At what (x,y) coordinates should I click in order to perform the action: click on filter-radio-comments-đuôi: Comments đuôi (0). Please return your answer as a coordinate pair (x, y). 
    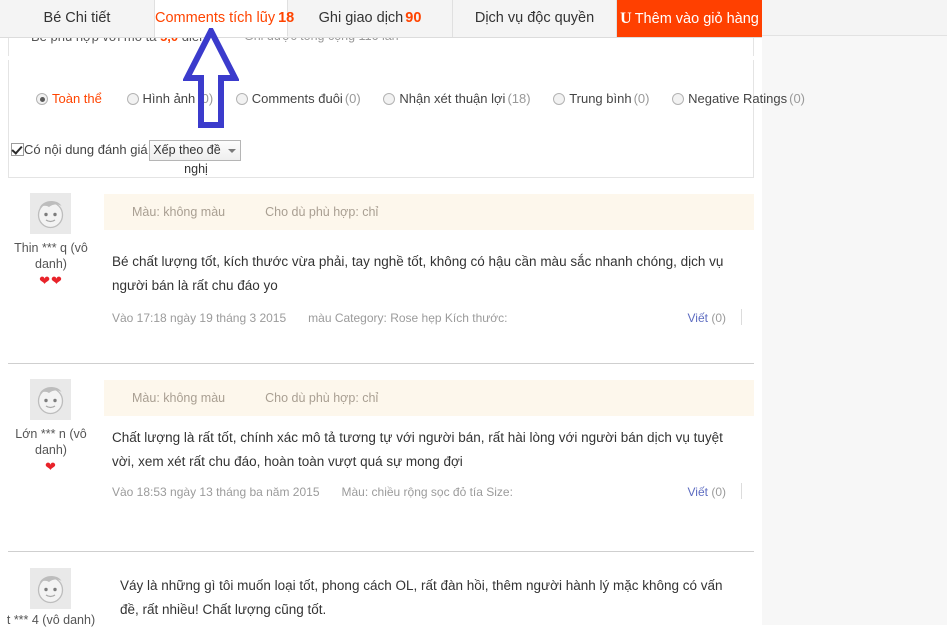
    Looking at the image, I should click on (298, 99).